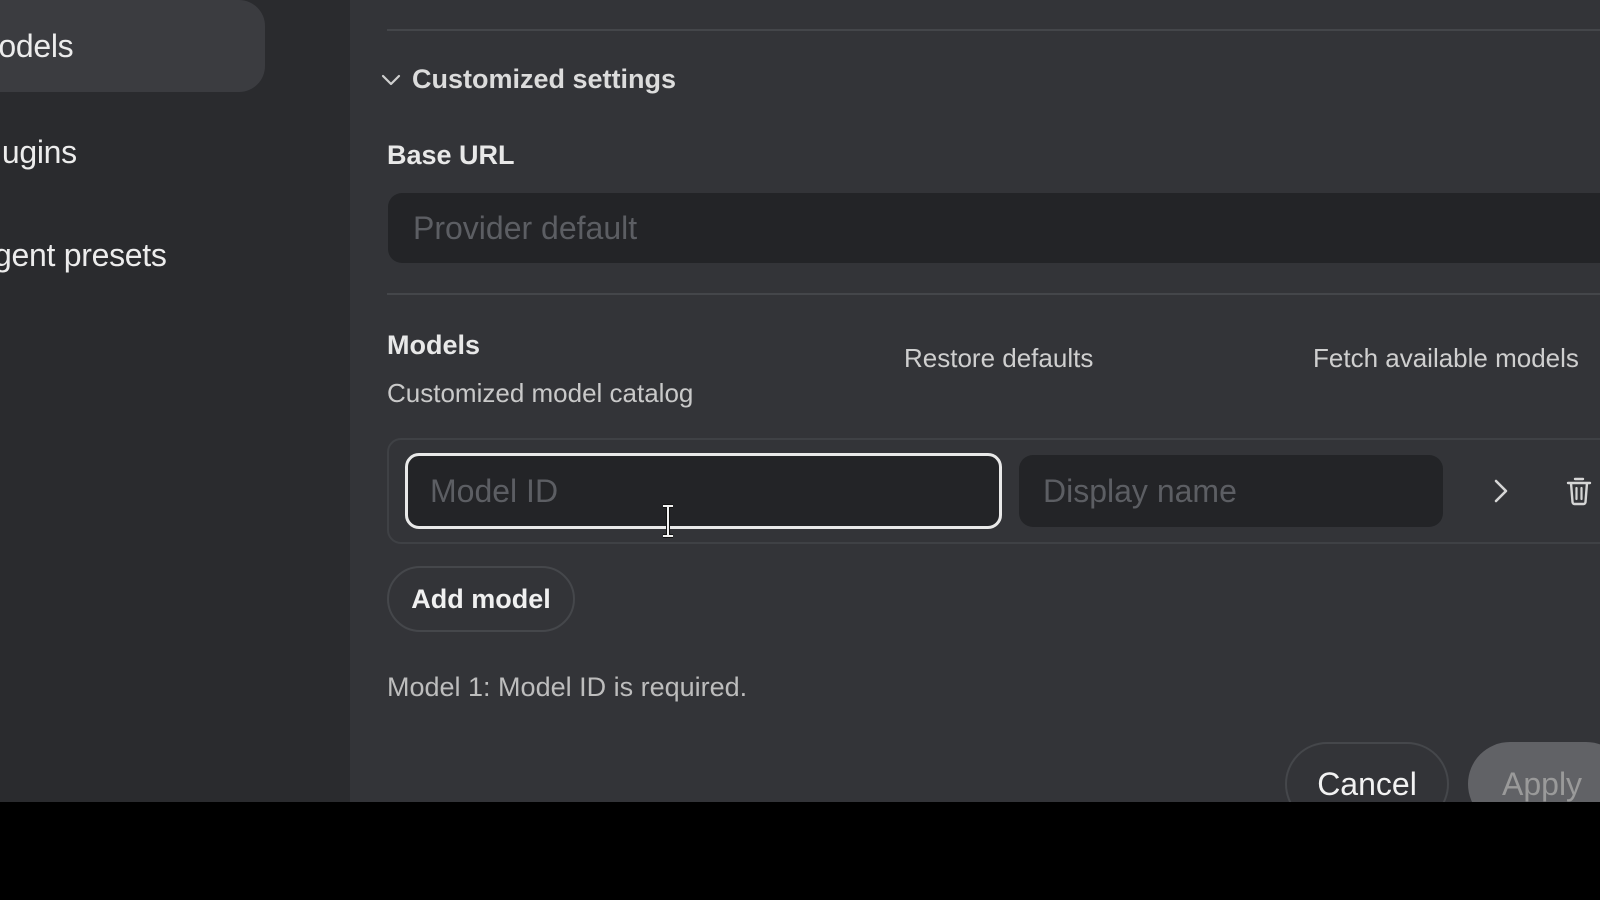  I want to click on display-name-input, so click(1231, 491).